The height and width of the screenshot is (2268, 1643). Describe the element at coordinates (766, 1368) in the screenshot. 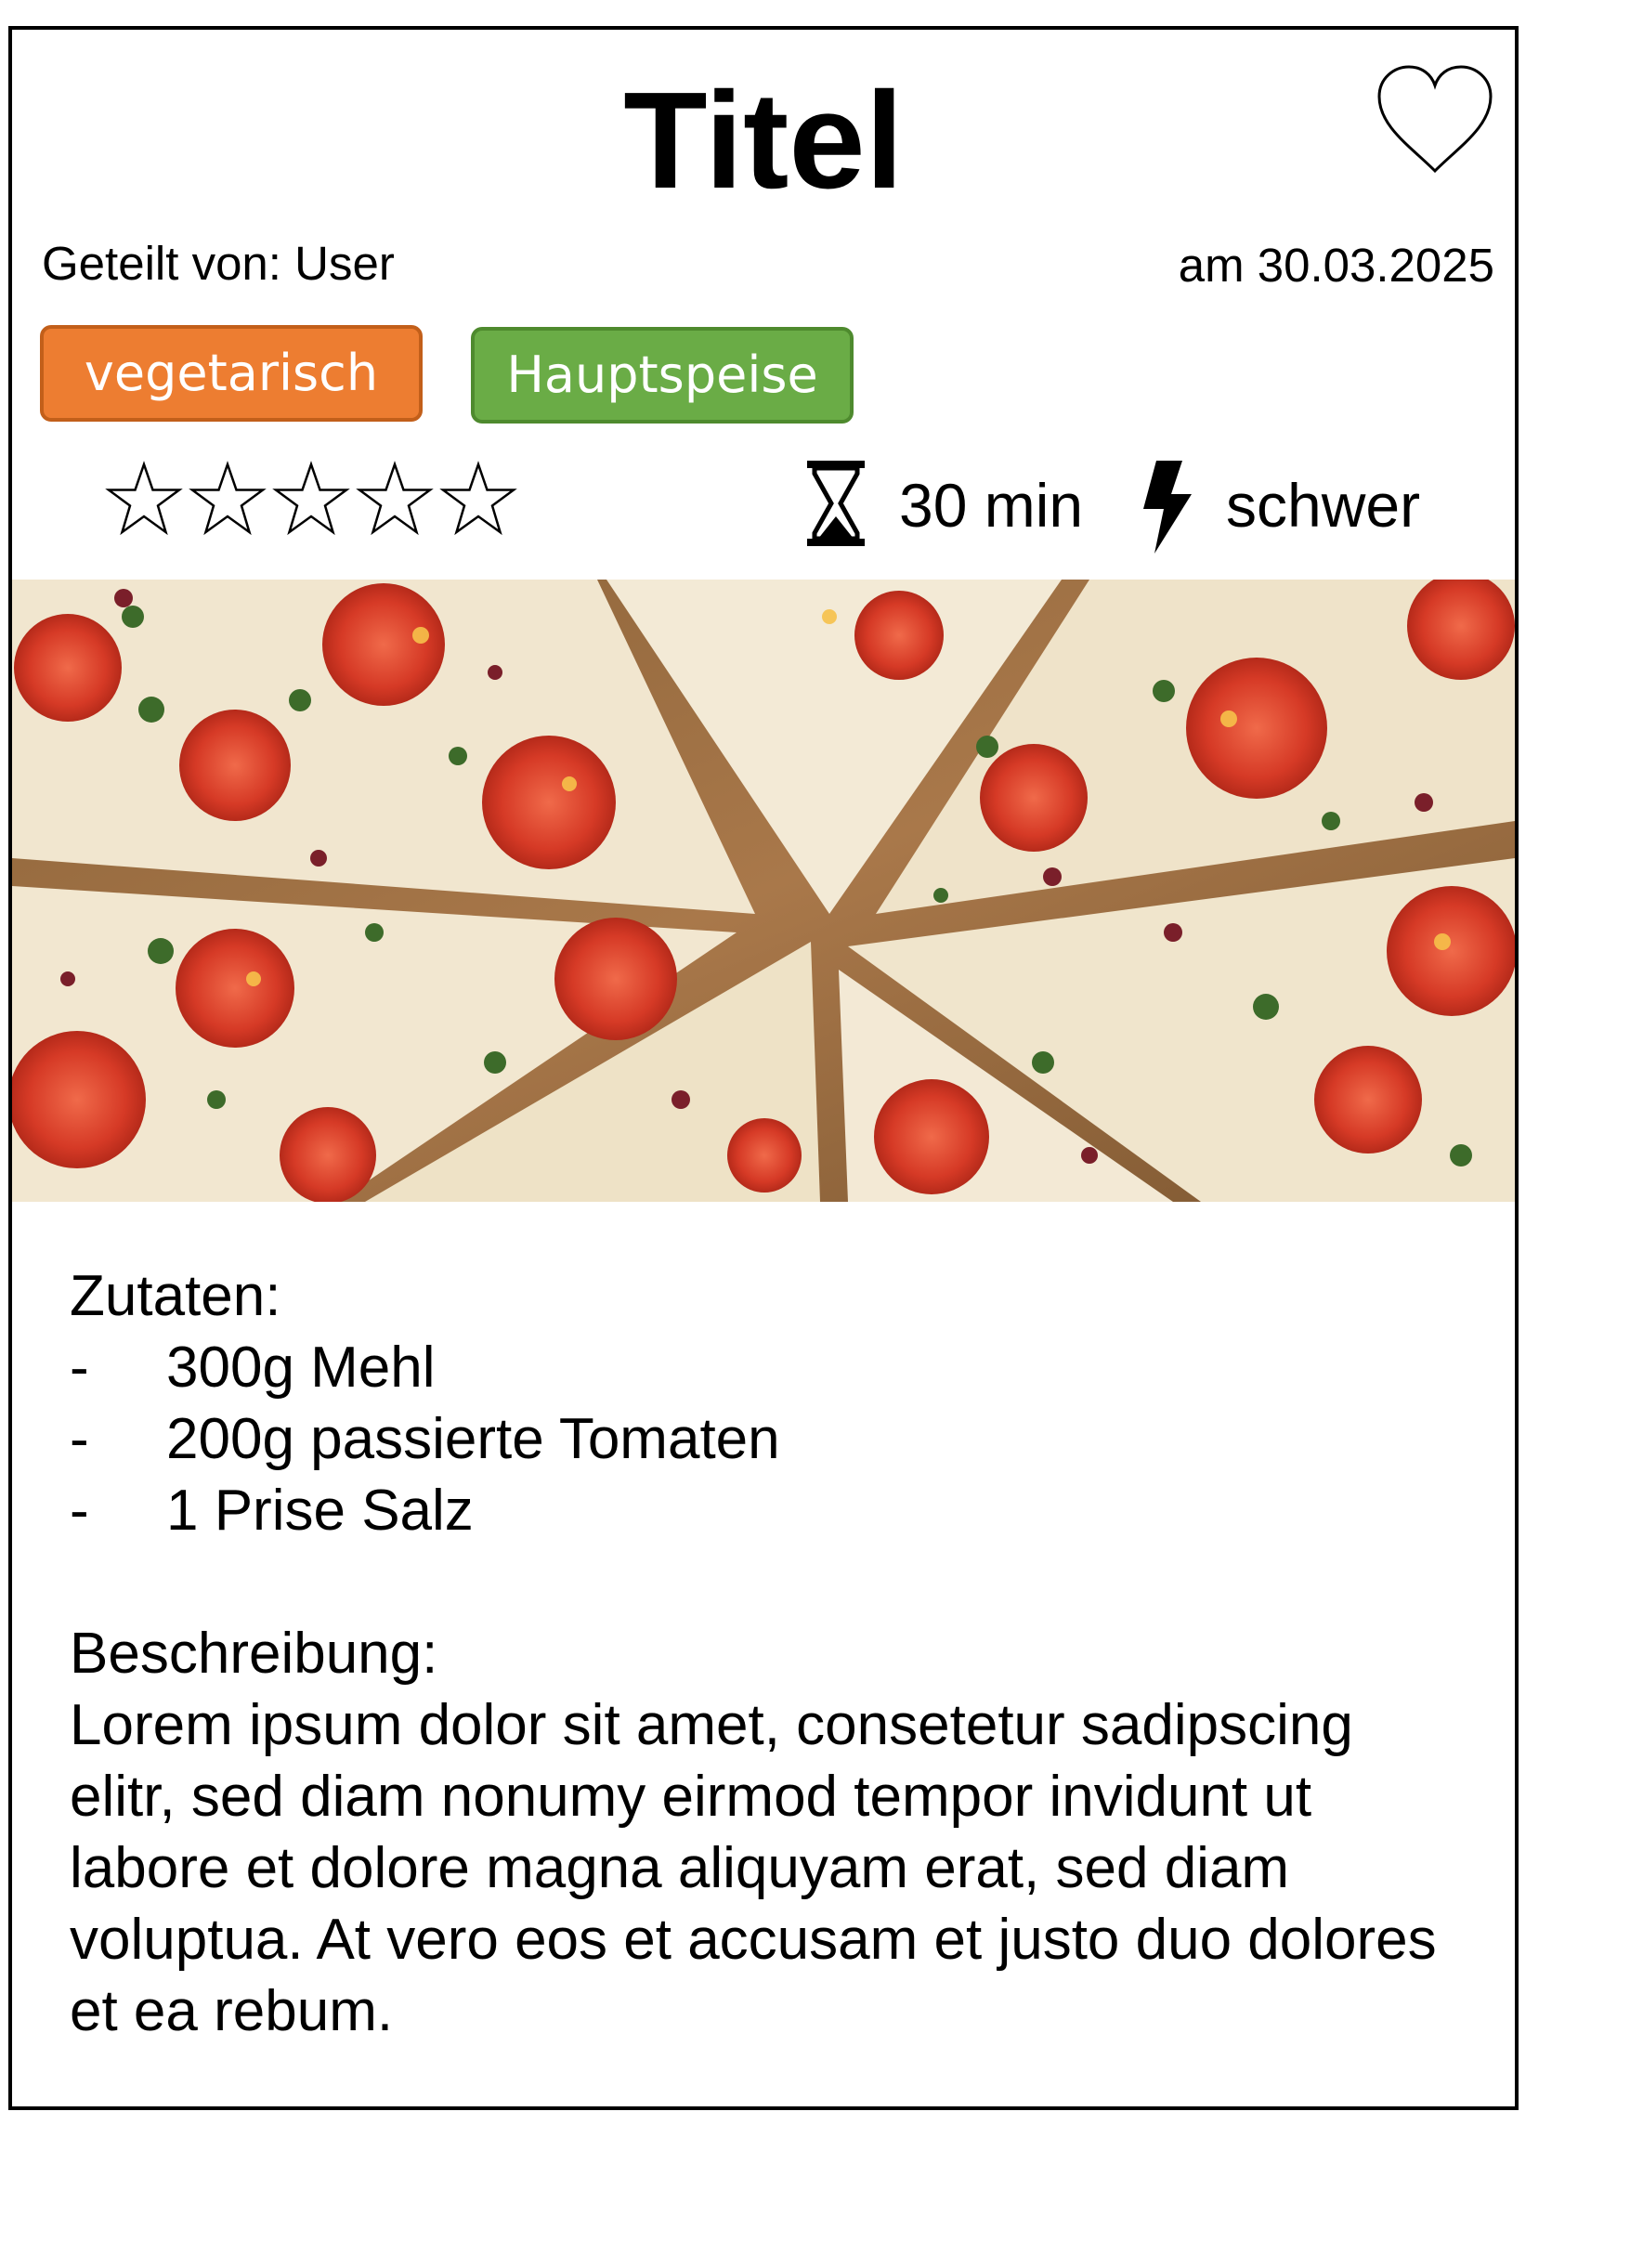

I see `ingredient-item: - 300g Mehl` at that location.